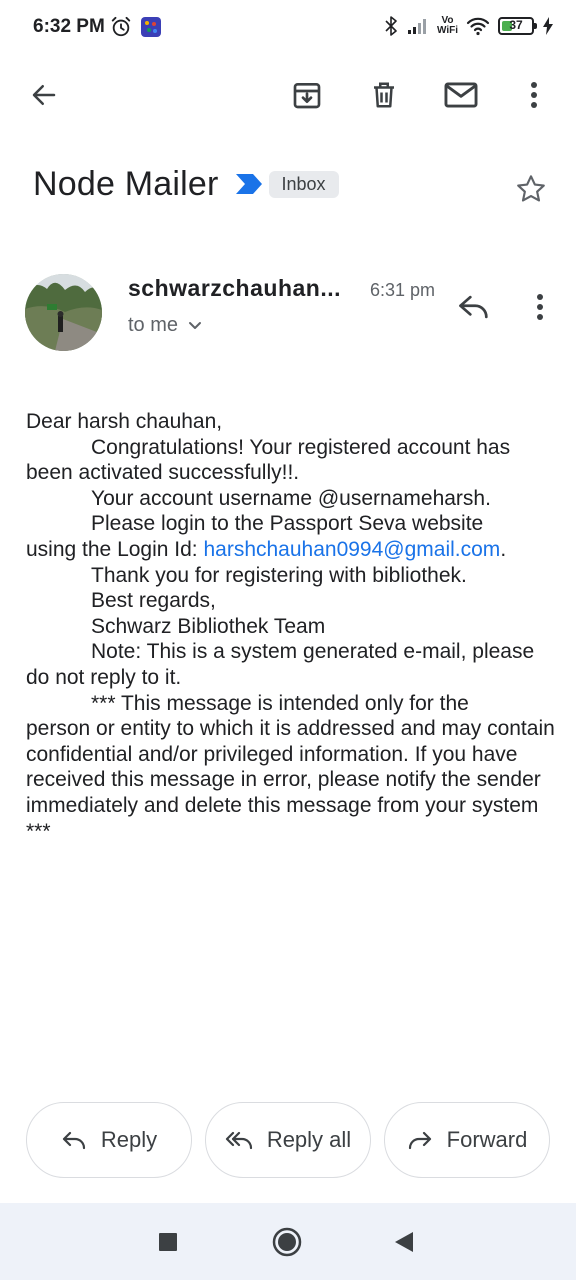 This screenshot has width=576, height=1280. I want to click on sender-avatar, so click(63, 312).